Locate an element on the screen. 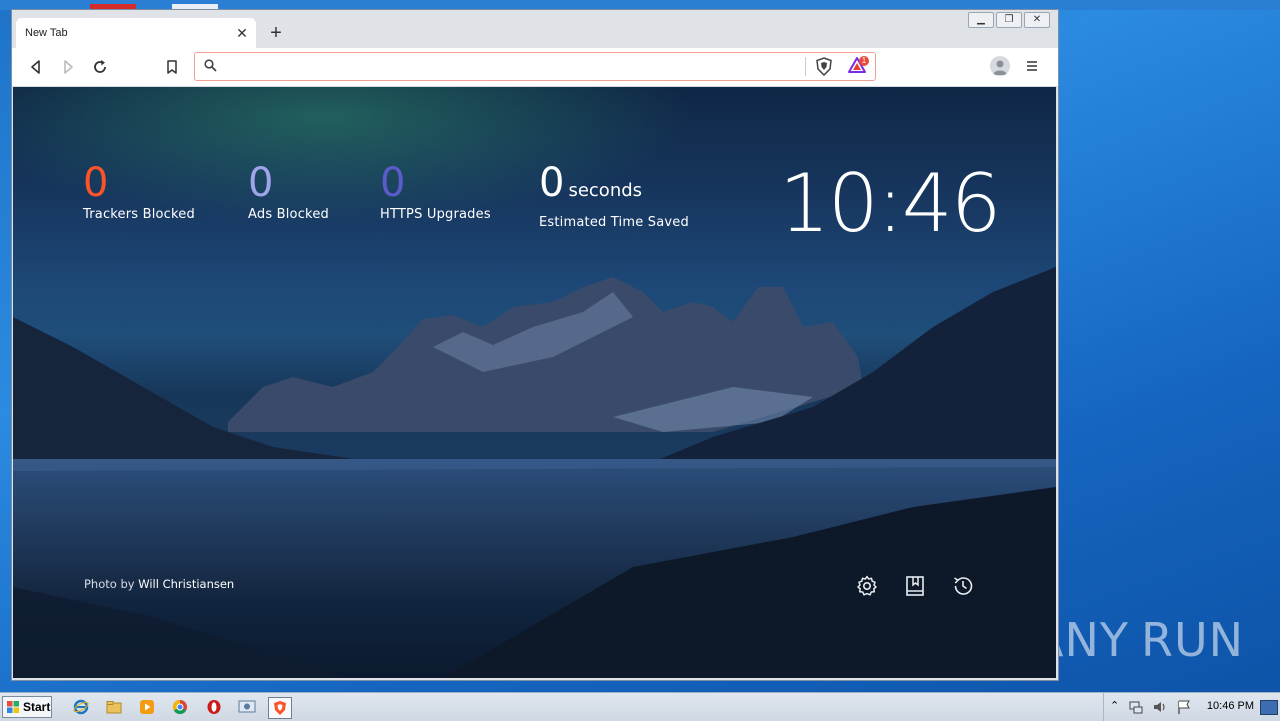 This screenshot has height=721, width=1280. stat-https-upgrades: 0 HTTPS Upgrades is located at coordinates (435, 191).